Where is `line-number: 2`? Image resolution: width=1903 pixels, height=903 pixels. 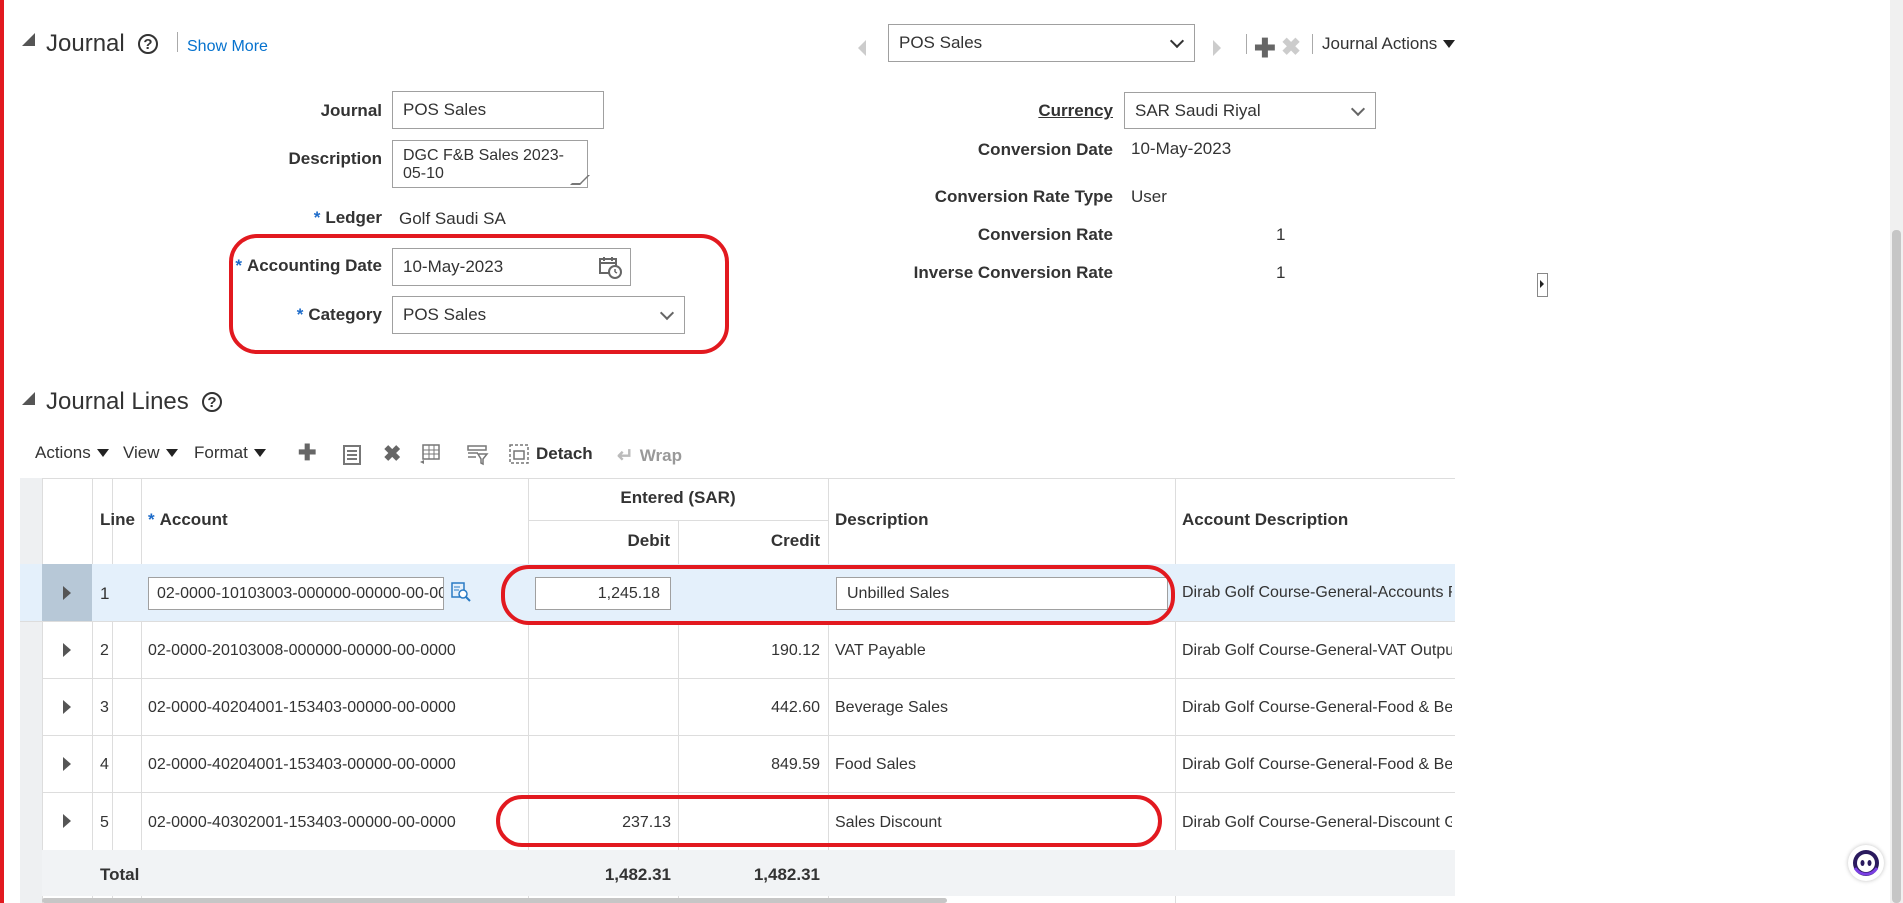 line-number: 2 is located at coordinates (104, 650).